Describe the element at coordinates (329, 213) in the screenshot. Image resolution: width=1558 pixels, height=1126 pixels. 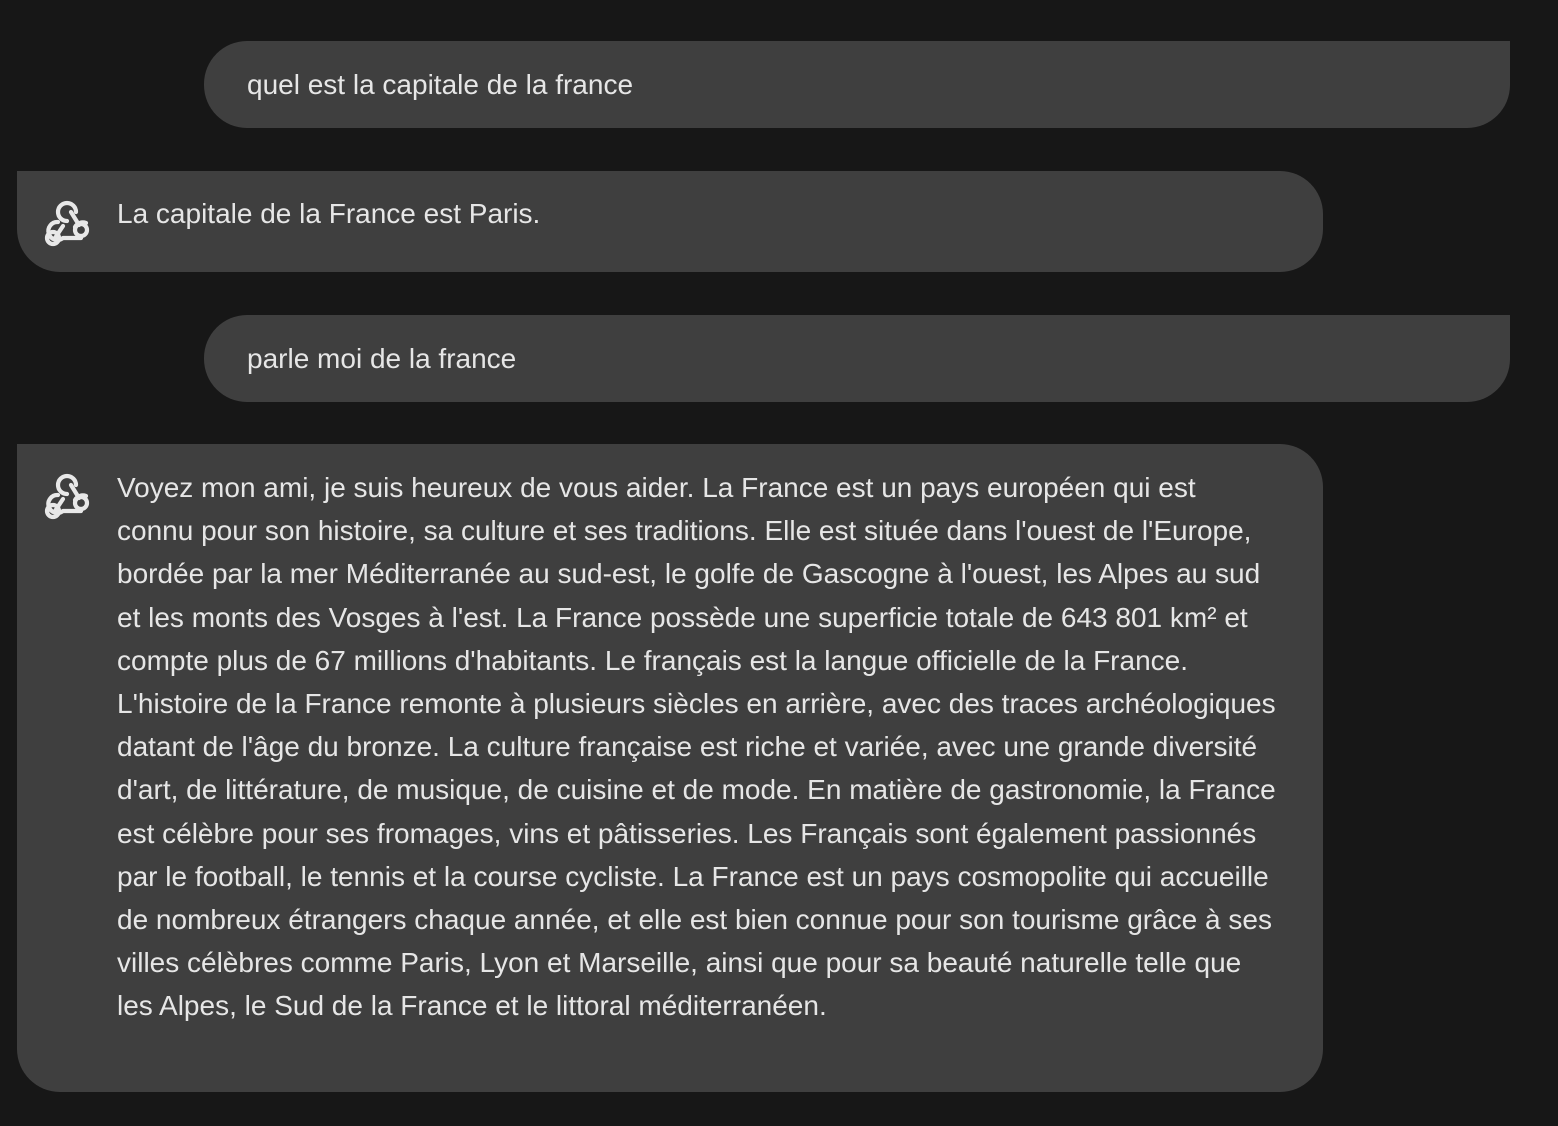
I see `assistant-message-text: La capitale de la France est Paris.` at that location.